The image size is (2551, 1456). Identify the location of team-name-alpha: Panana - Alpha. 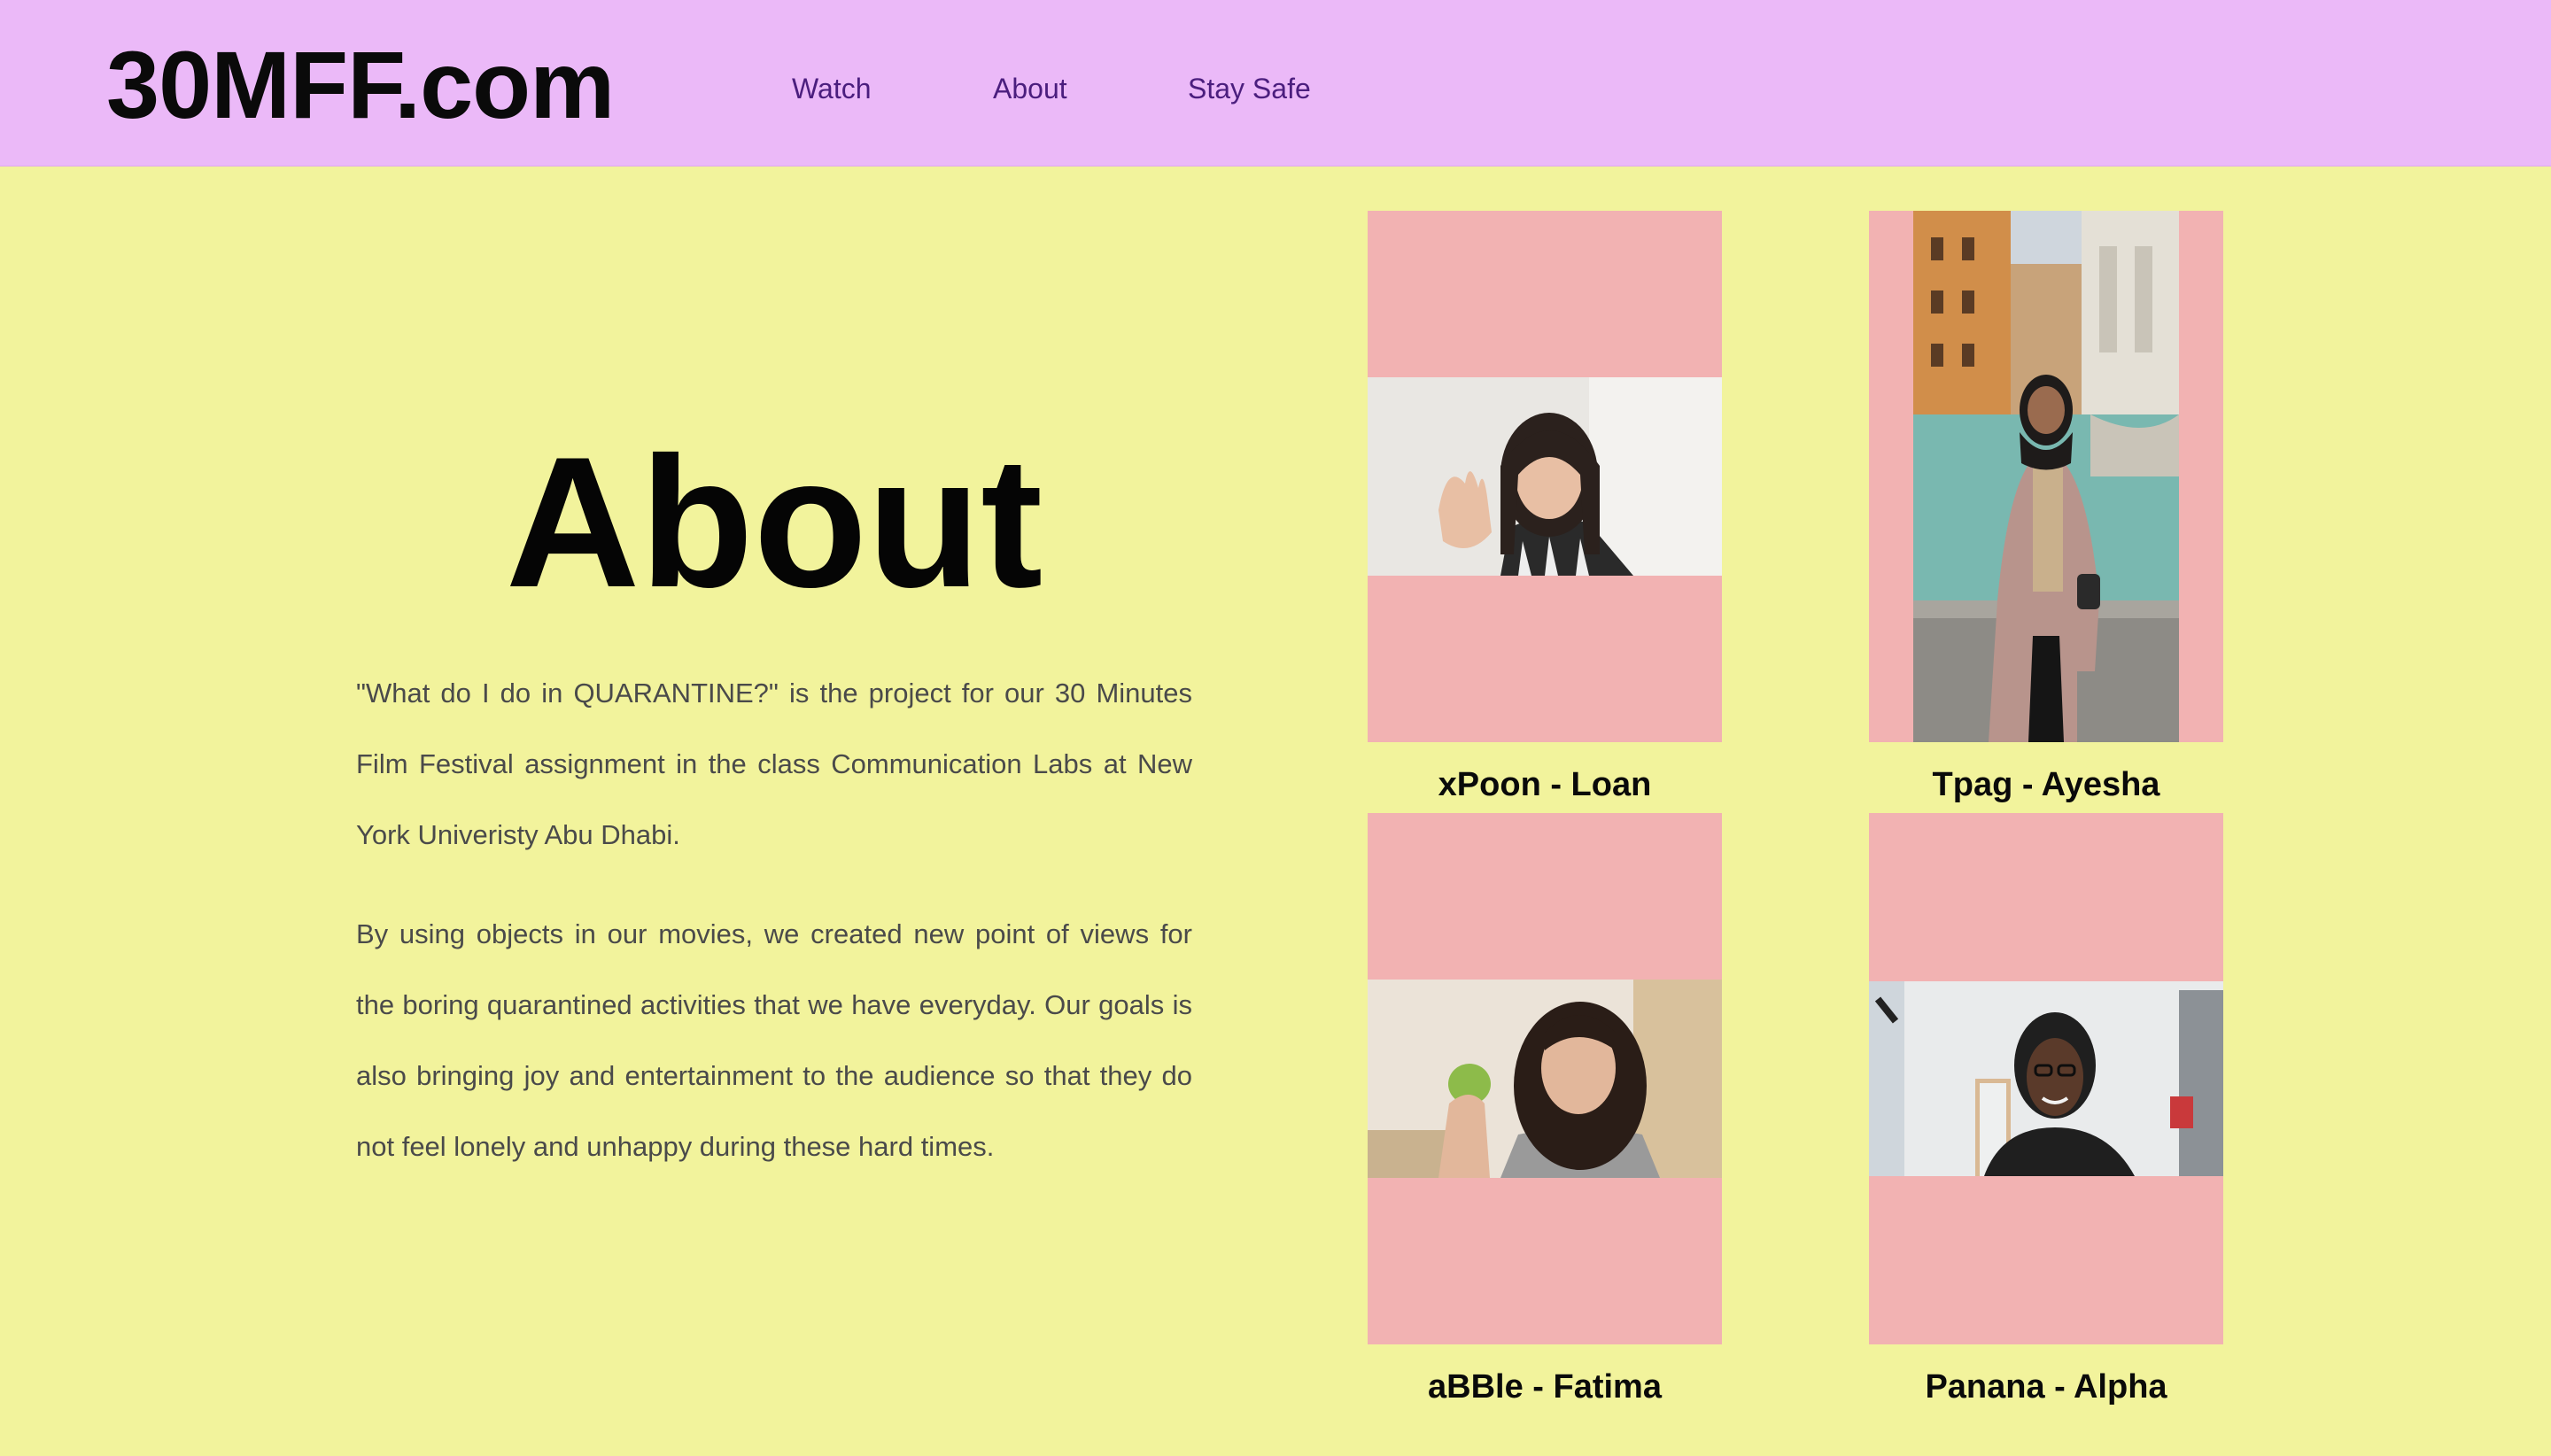
(2046, 1387).